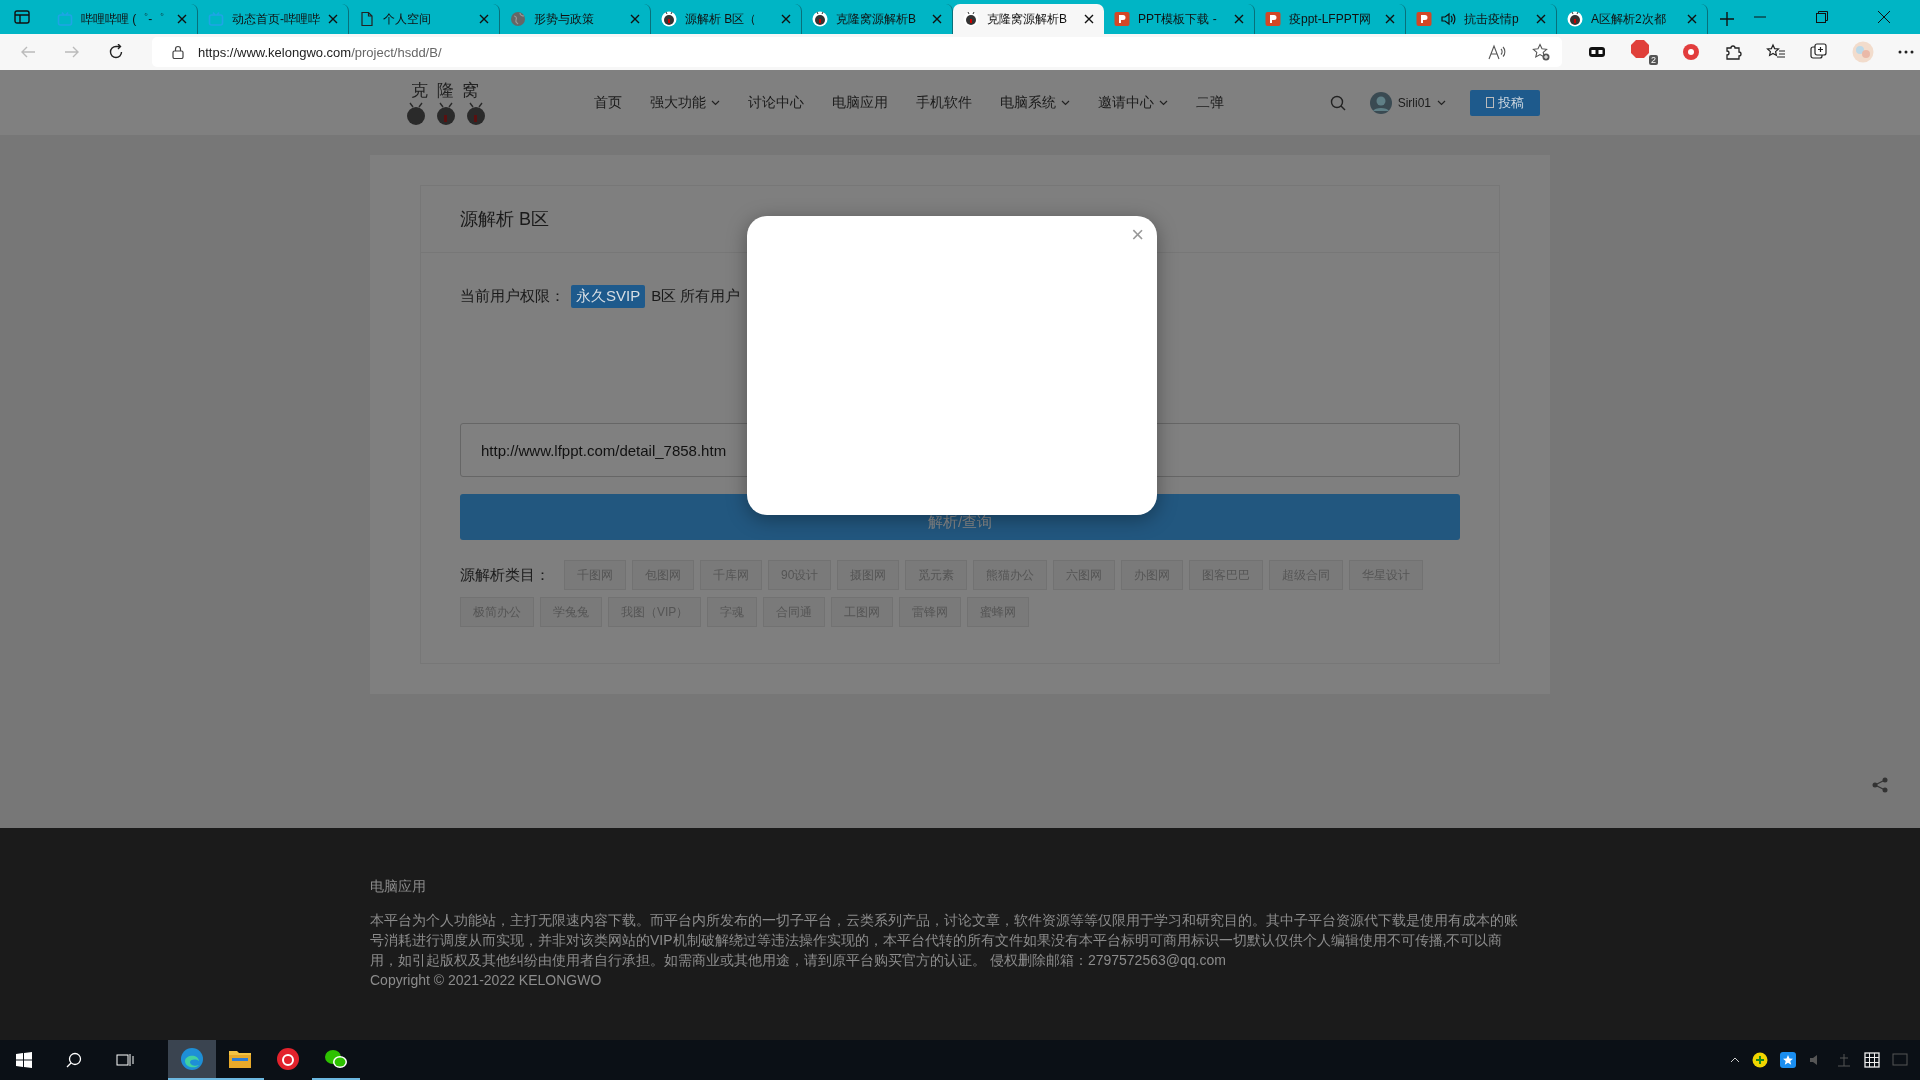 This screenshot has height=1080, width=1920. Describe the element at coordinates (1210, 102) in the screenshot. I see `nav-link: 二弹` at that location.